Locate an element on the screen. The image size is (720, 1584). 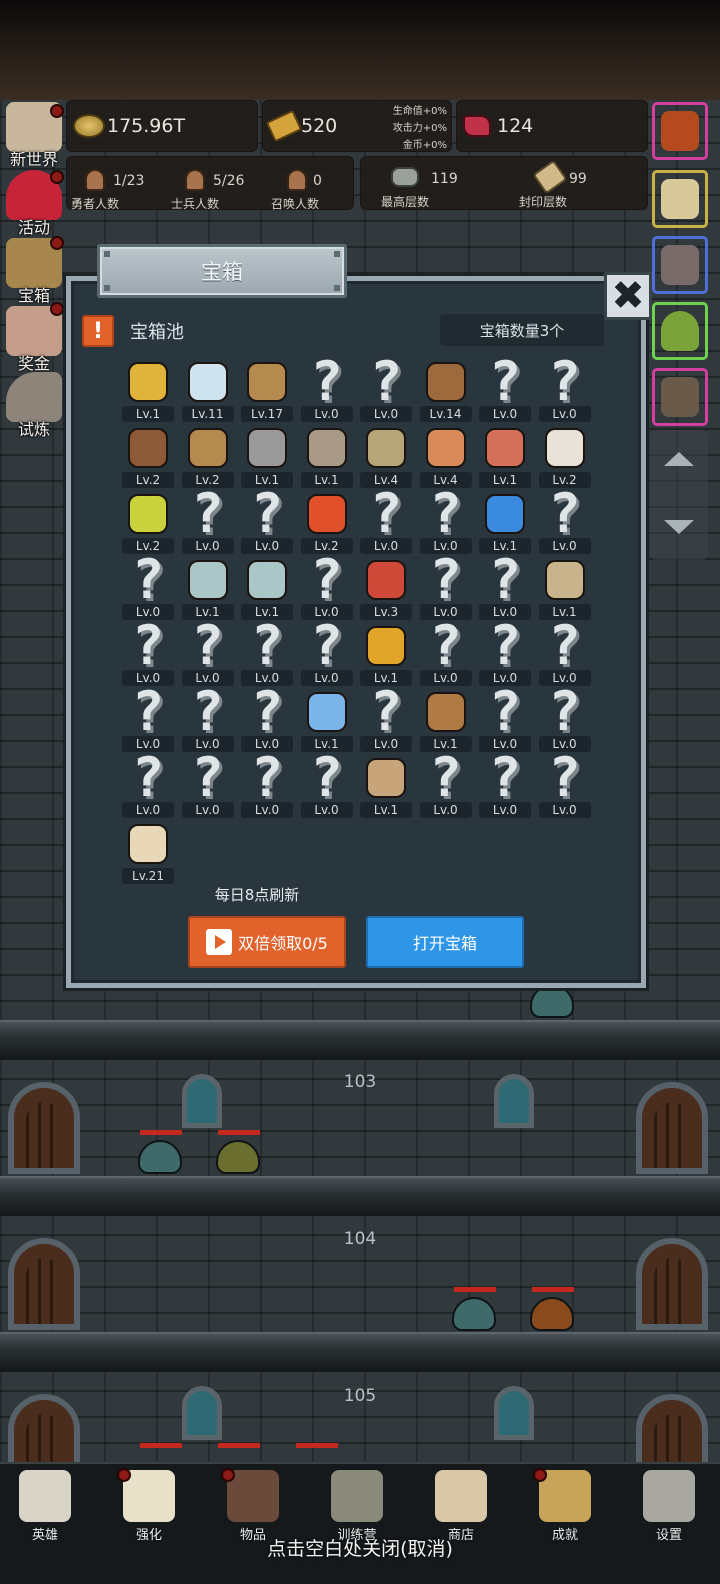
item-slot: Lv.11 is located at coordinates (208, 389).